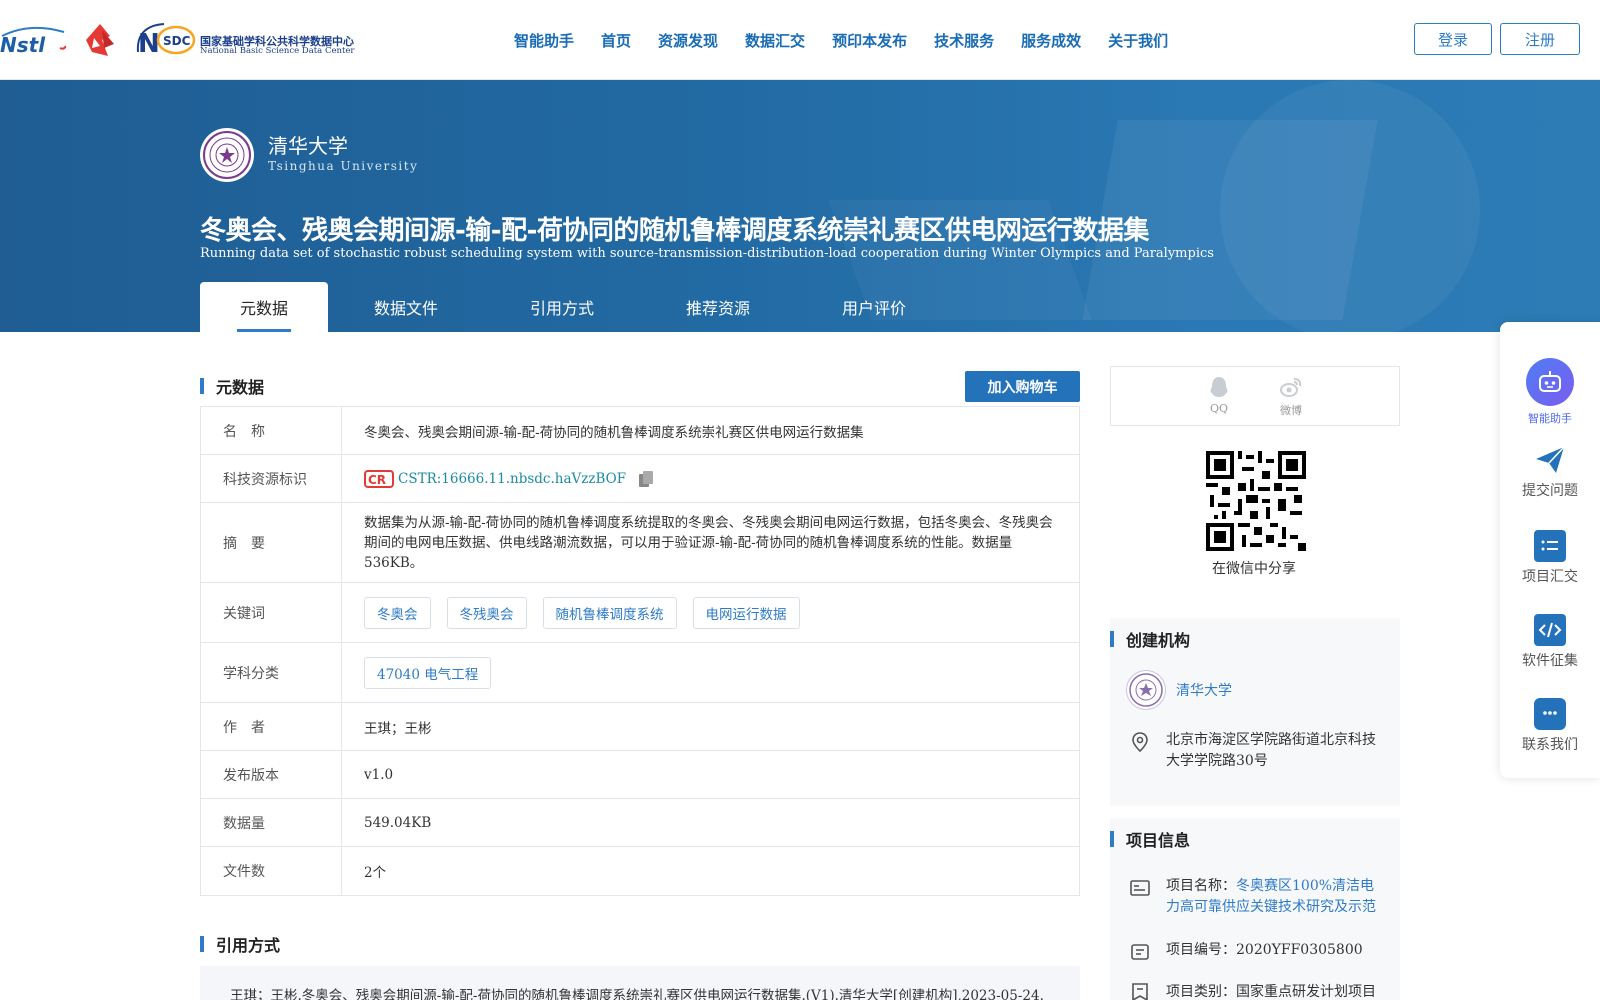 The image size is (1600, 1000). What do you see at coordinates (688, 40) in the screenshot?
I see `nav-resource-discovery: 资源发现` at bounding box center [688, 40].